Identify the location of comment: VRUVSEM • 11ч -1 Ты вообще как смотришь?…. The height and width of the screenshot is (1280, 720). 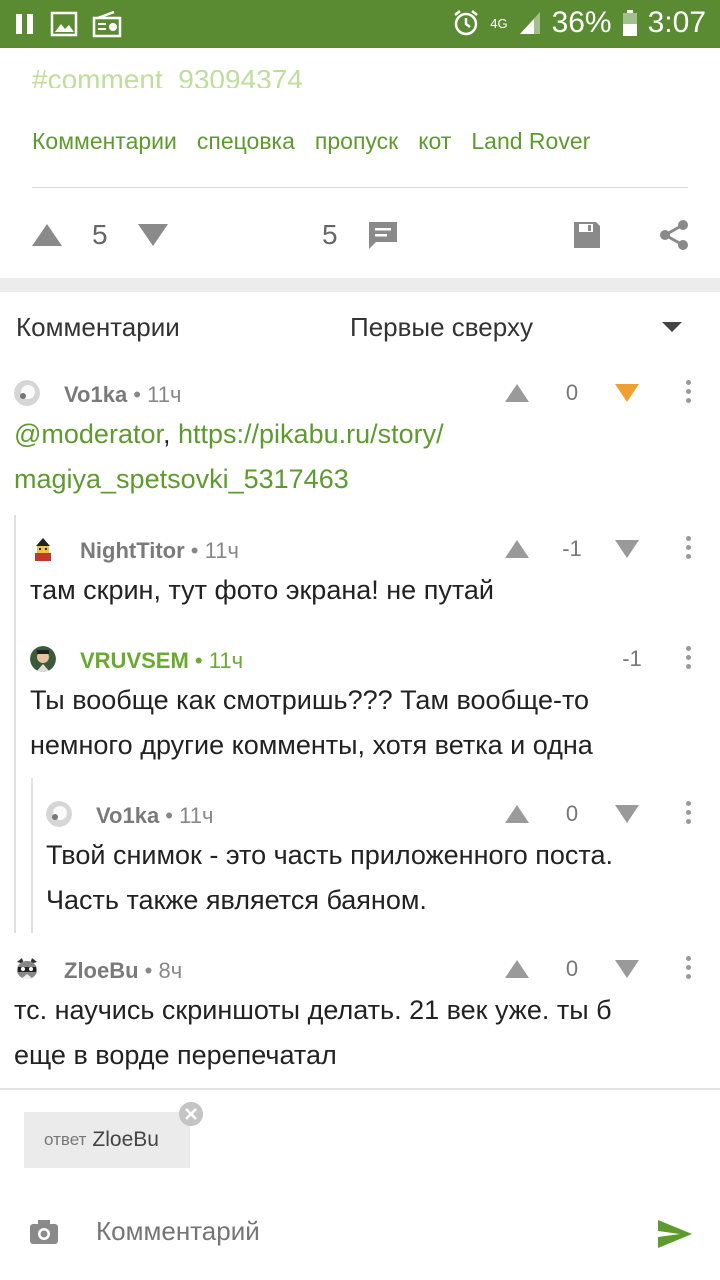
(360, 709).